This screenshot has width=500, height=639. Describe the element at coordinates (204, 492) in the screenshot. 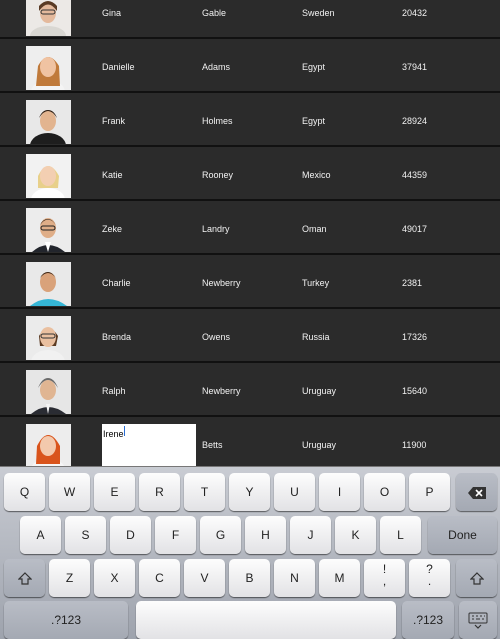

I see `key-t: T` at that location.